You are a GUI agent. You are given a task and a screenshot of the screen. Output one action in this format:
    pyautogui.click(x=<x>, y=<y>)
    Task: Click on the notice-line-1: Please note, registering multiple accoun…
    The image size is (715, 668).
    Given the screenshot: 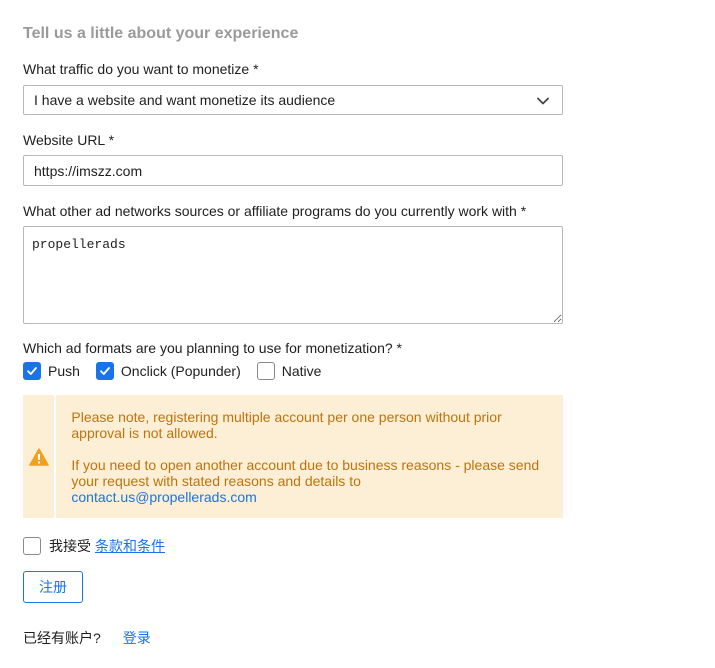 What is the action you would take?
    pyautogui.click(x=286, y=425)
    